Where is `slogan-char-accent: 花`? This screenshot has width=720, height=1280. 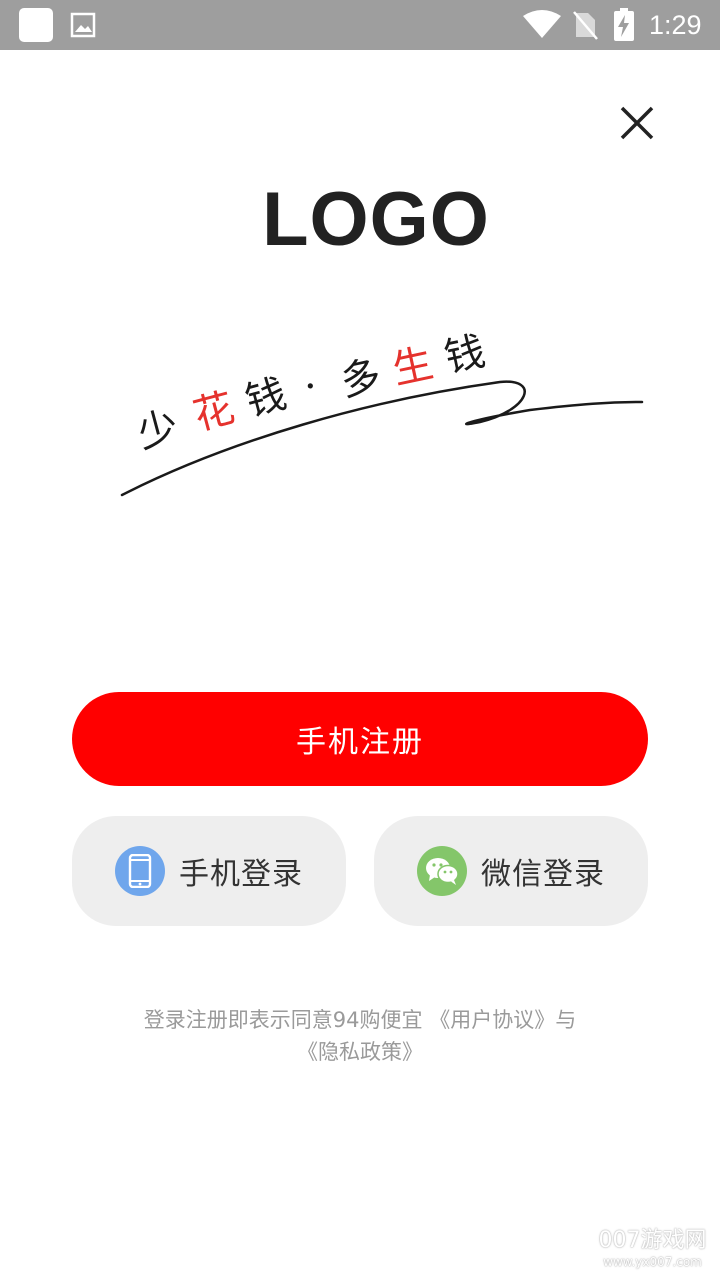 slogan-char-accent: 花 is located at coordinates (214, 412).